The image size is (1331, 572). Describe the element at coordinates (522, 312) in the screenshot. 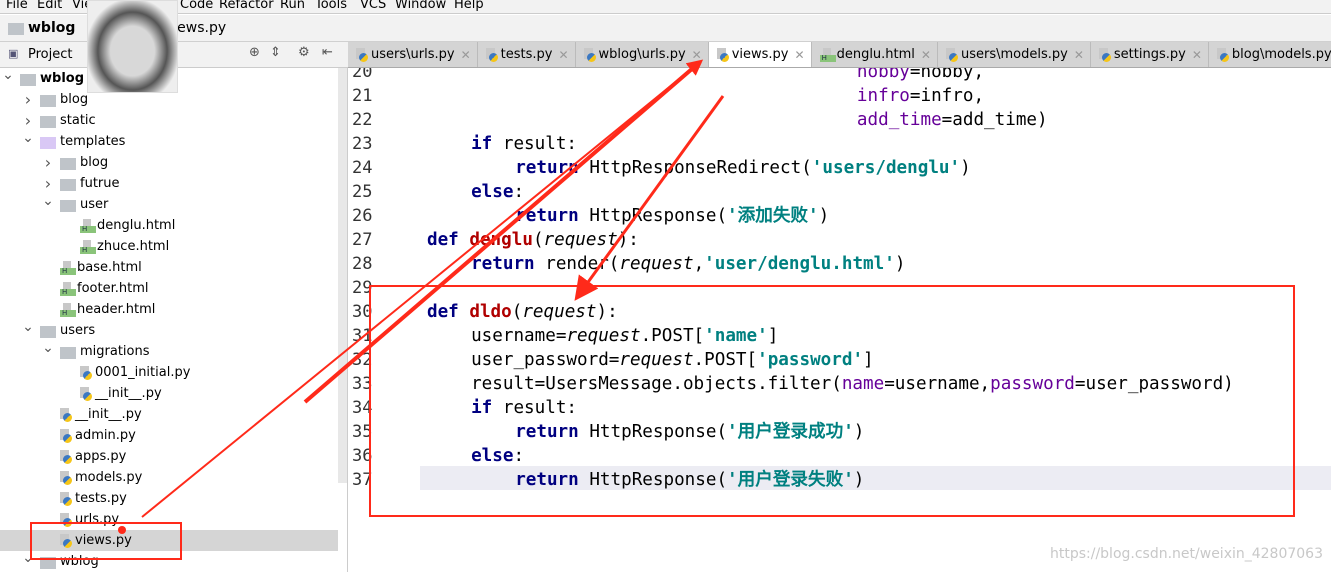

I see `code-line: def dldo(request):` at that location.